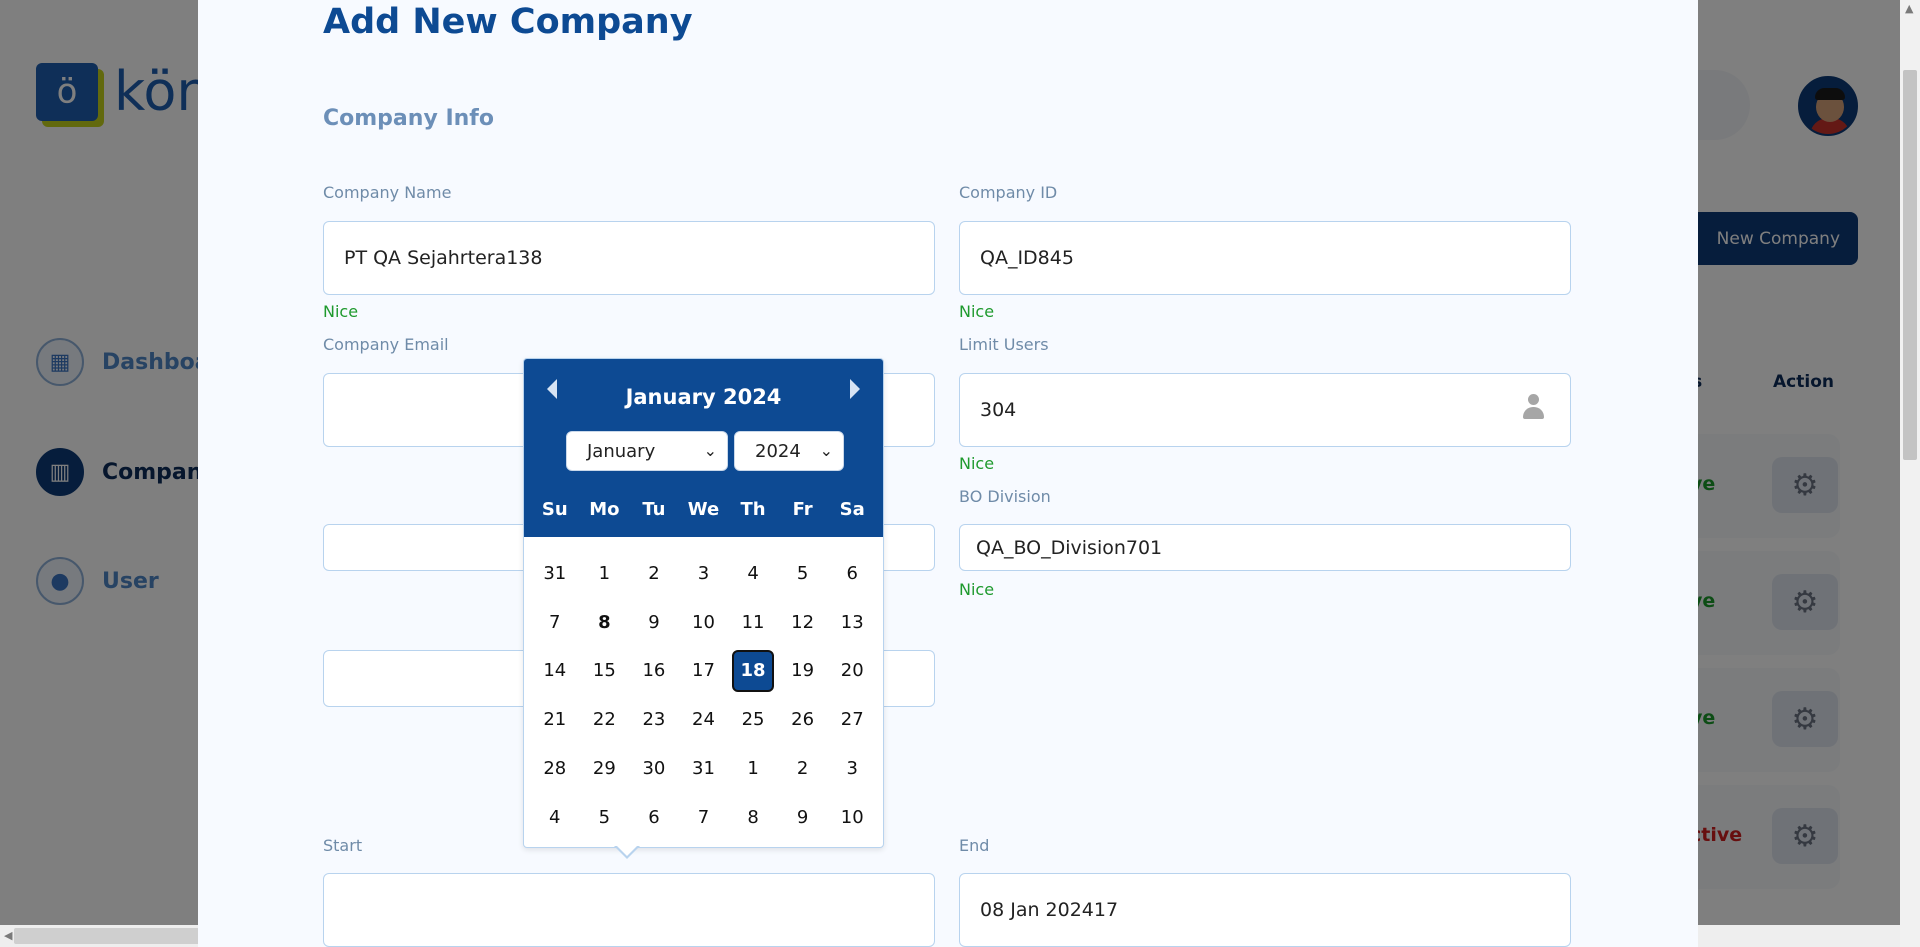  Describe the element at coordinates (1909, 8) in the screenshot. I see `scroll-up-icon: ▲` at that location.